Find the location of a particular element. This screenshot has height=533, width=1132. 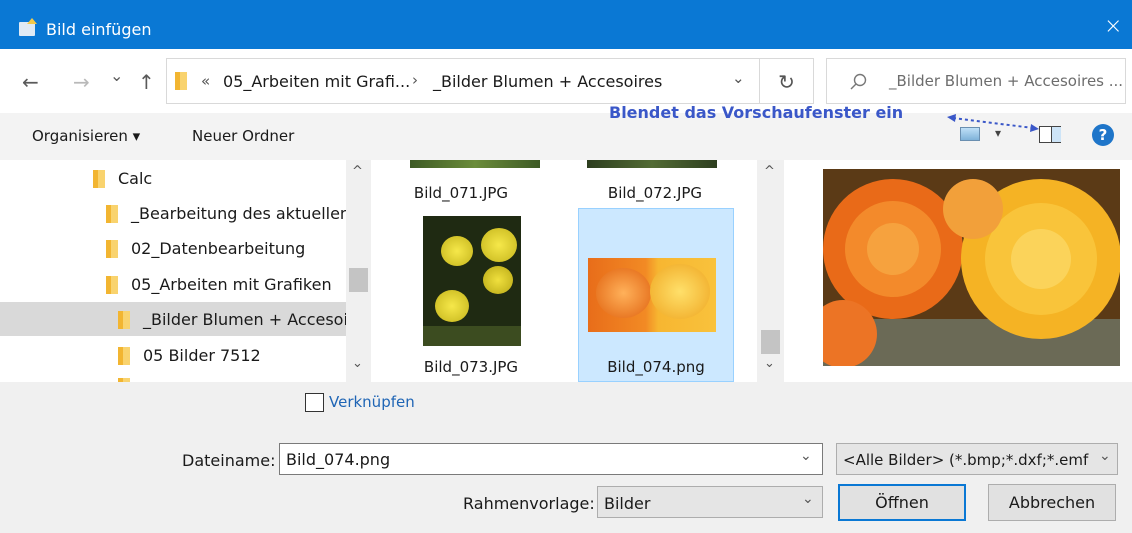

recent-locations-icon: ⌄ is located at coordinates (116, 75).